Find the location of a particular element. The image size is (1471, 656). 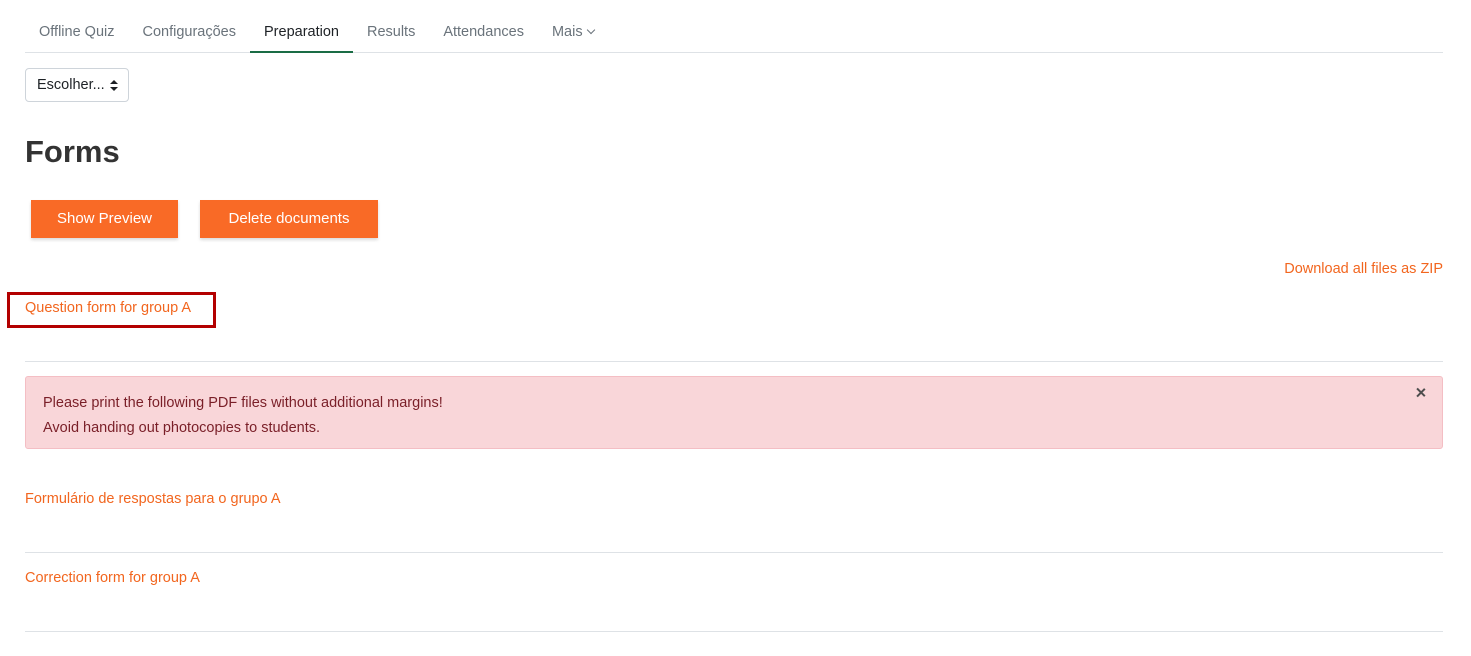

tab-preparation: Preparation is located at coordinates (301, 32).